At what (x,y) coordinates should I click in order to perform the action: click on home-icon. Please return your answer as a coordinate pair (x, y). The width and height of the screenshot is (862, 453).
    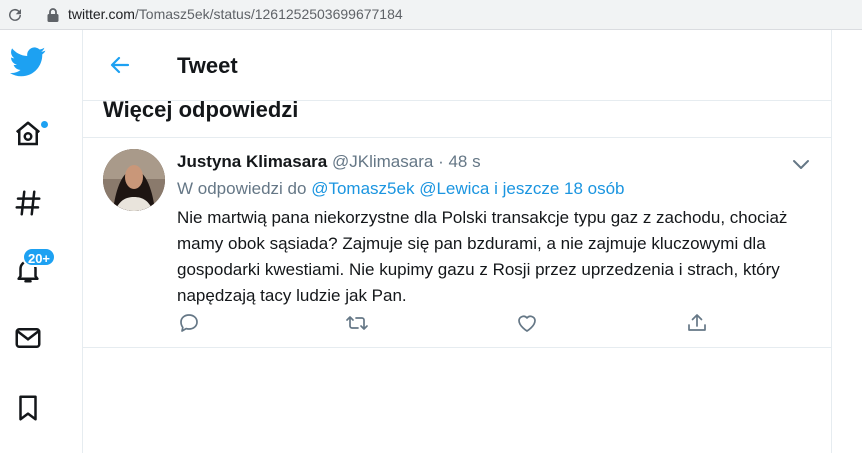
    Looking at the image, I should click on (28, 133).